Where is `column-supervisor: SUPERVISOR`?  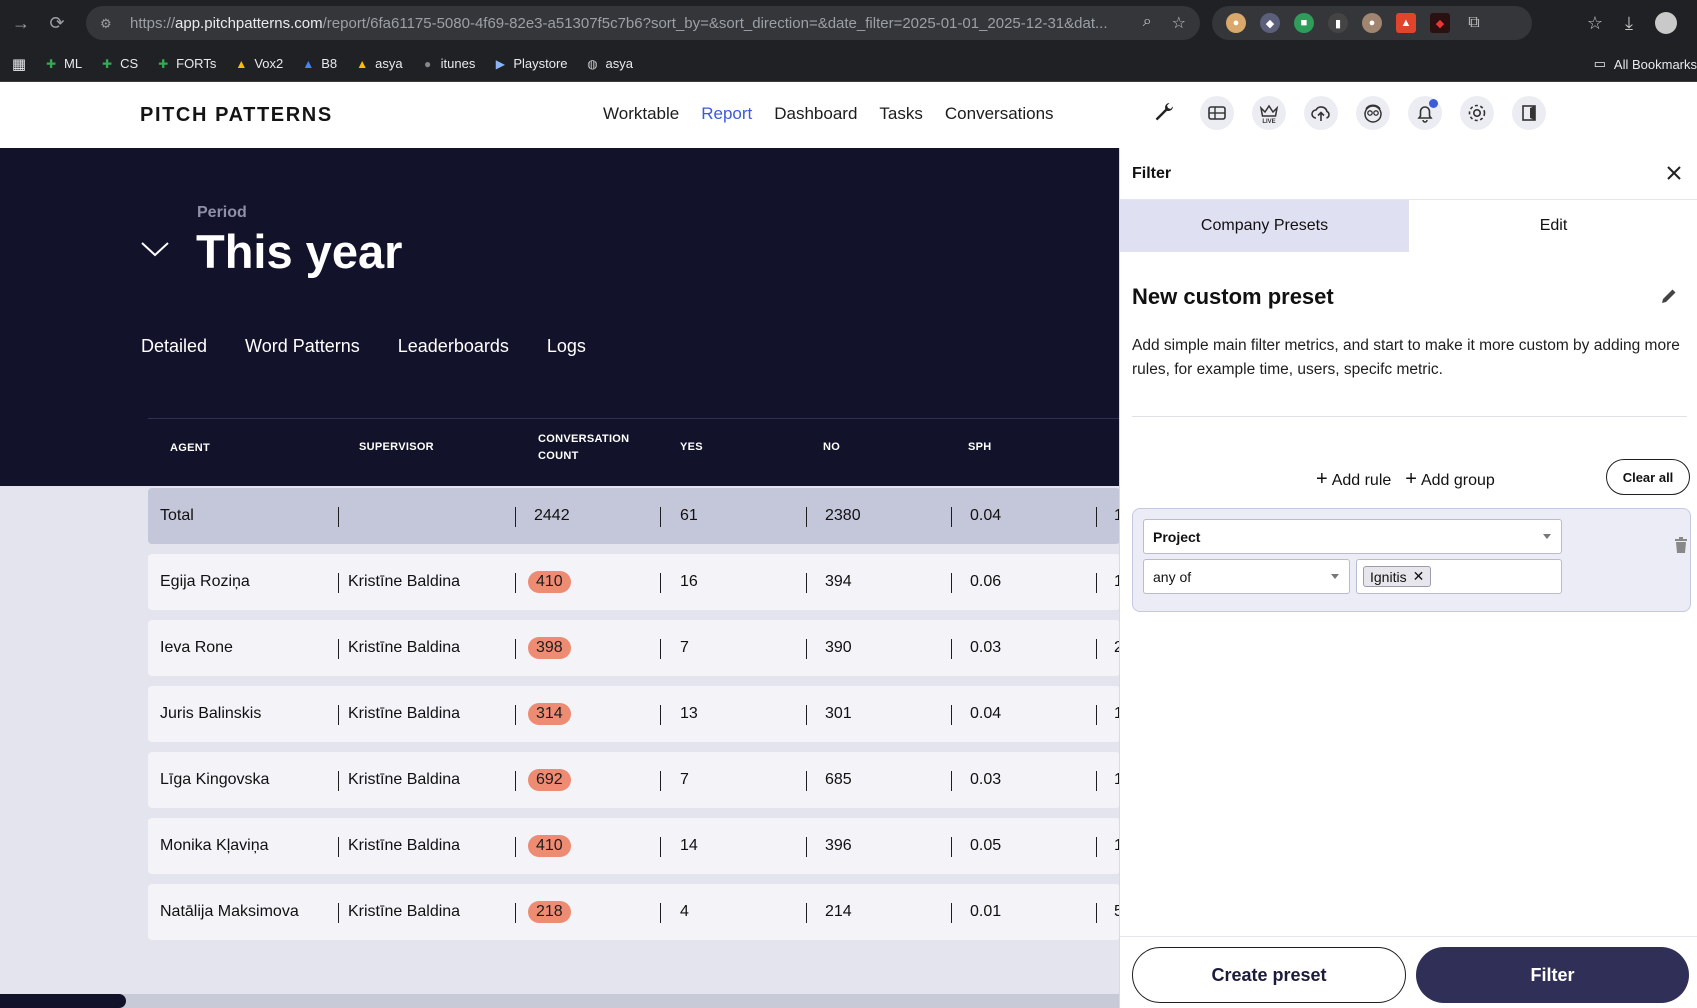
column-supervisor: SUPERVISOR is located at coordinates (396, 447).